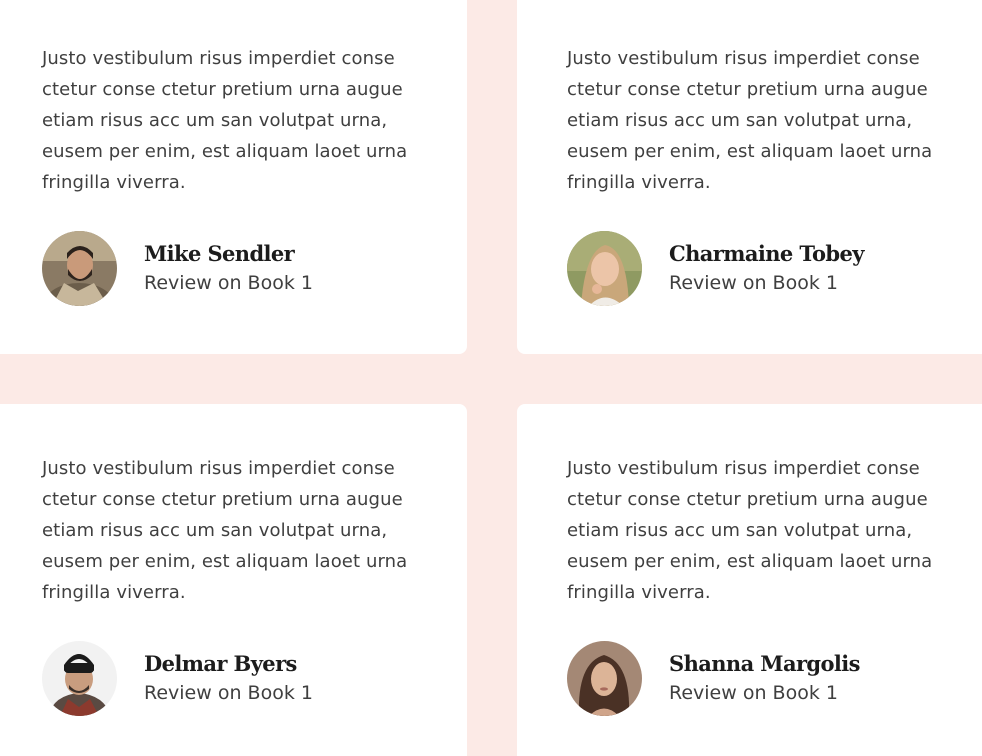  What do you see at coordinates (764, 663) in the screenshot?
I see `author-name: Shanna Margolis` at bounding box center [764, 663].